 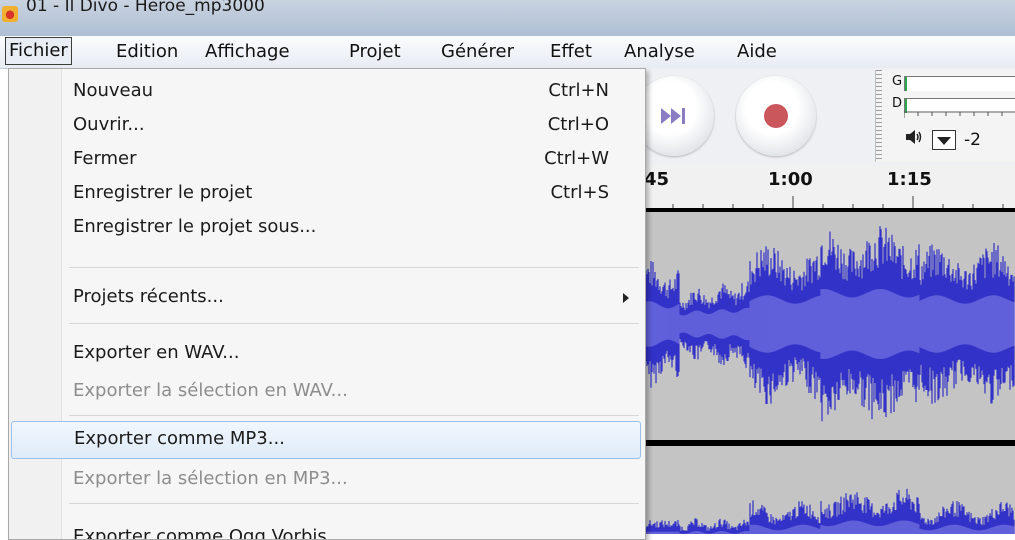 I want to click on ruler-label: 1:15, so click(x=909, y=179).